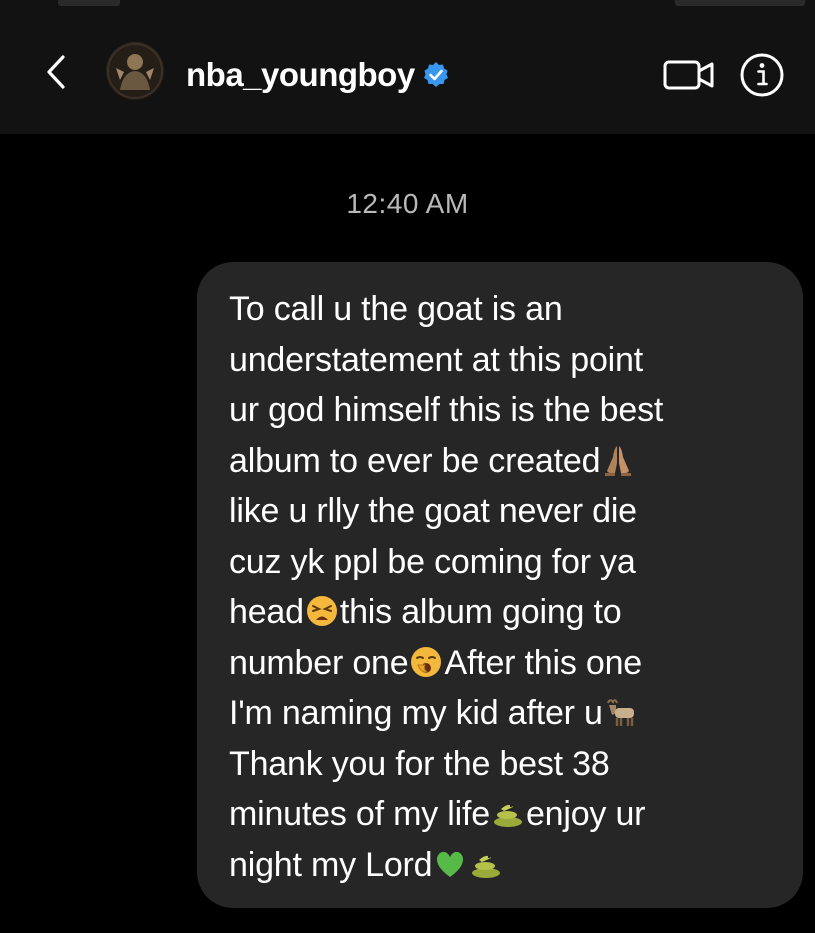 The image size is (815, 933). Describe the element at coordinates (436, 75) in the screenshot. I see `verified-badge-icon` at that location.